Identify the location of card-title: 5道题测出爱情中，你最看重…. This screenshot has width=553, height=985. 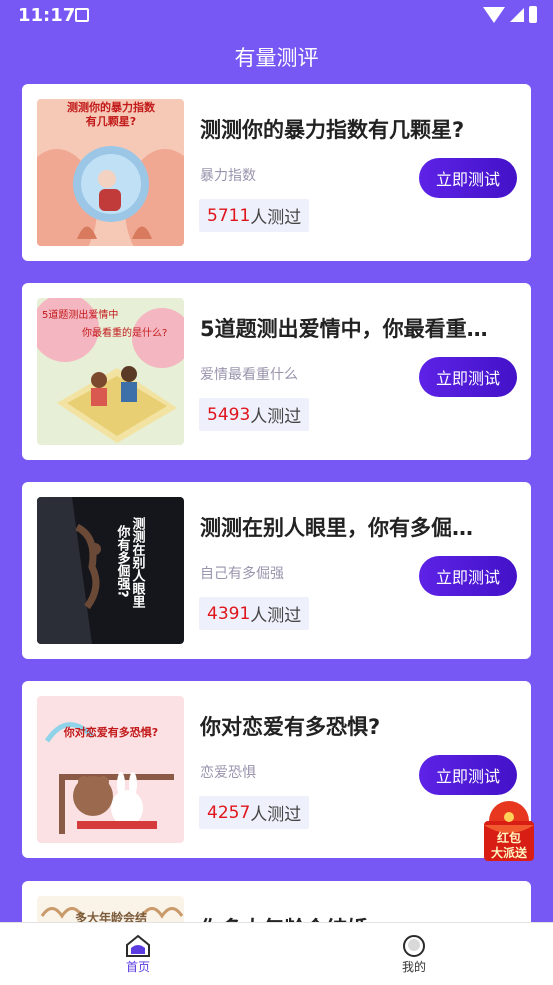
(344, 329).